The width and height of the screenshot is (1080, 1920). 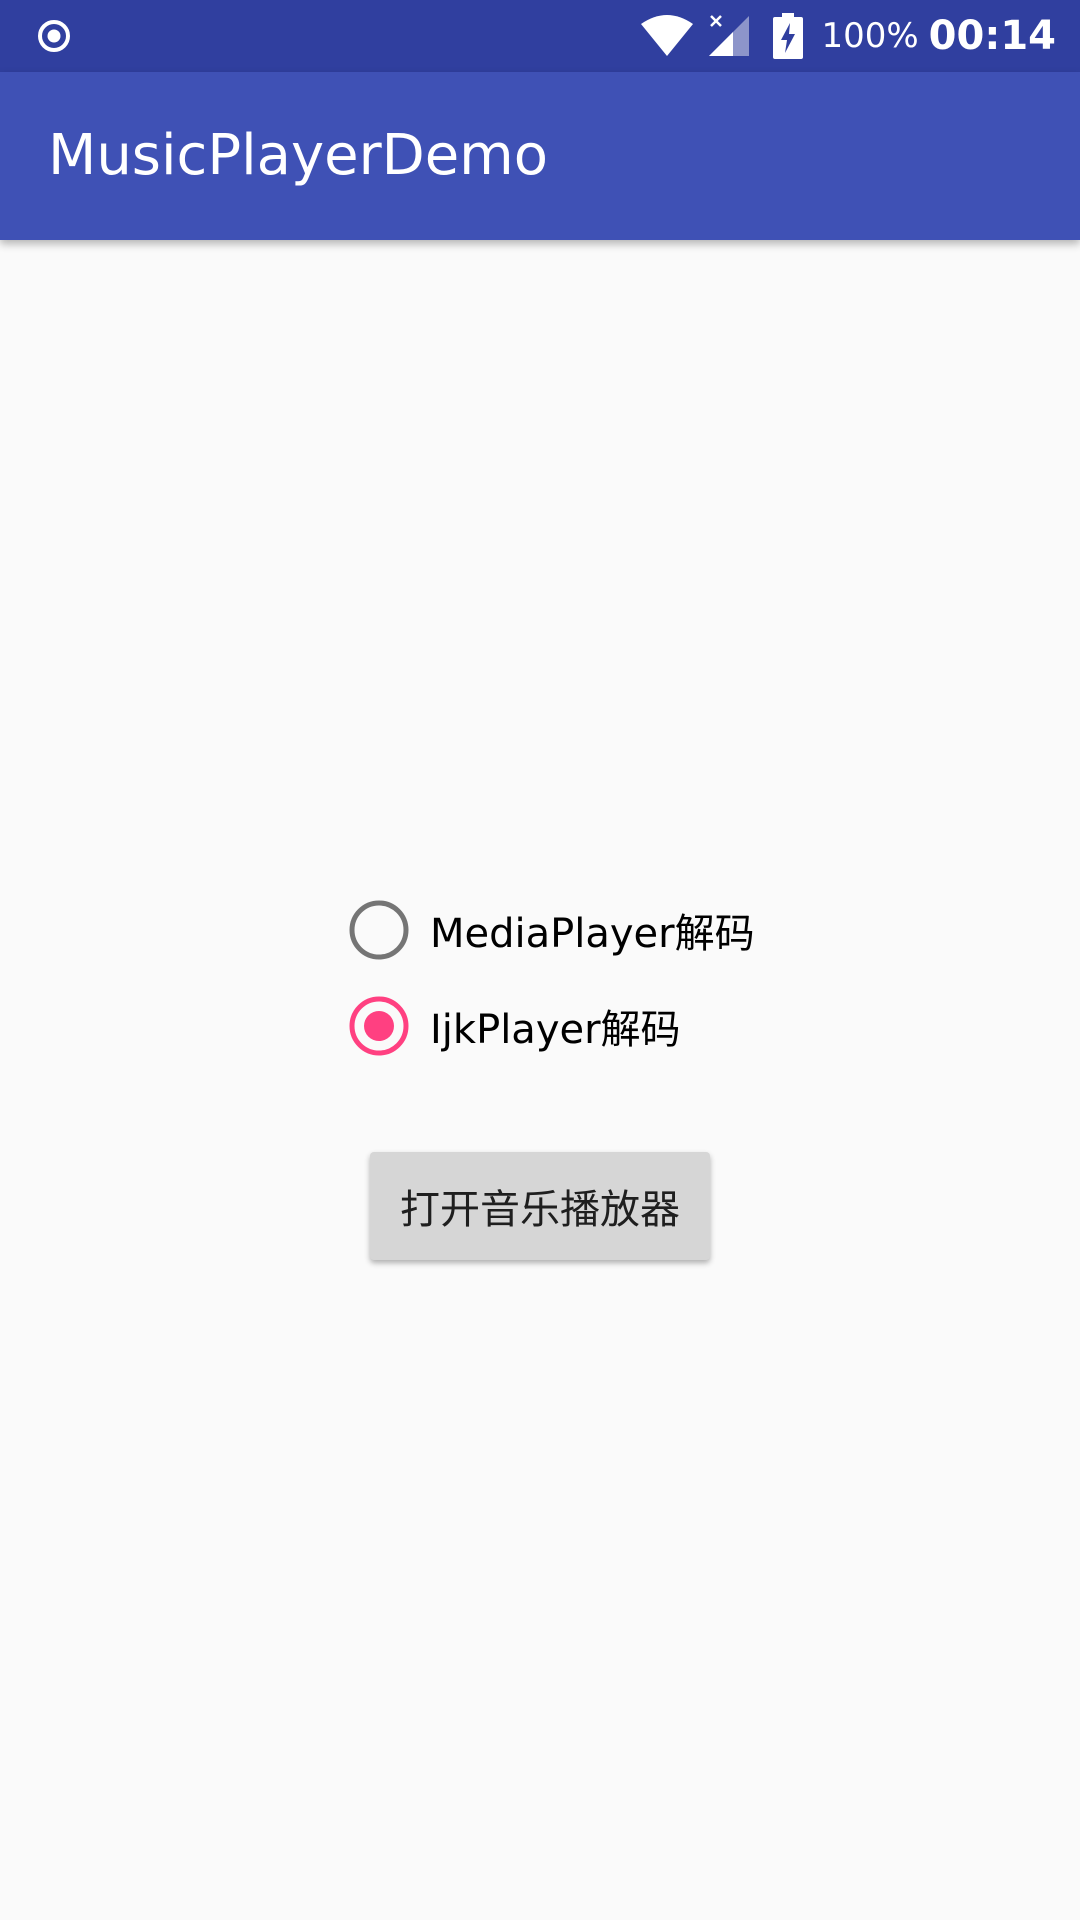 What do you see at coordinates (540, 1206) in the screenshot?
I see `open-music-player-button: 打开音乐播放器` at bounding box center [540, 1206].